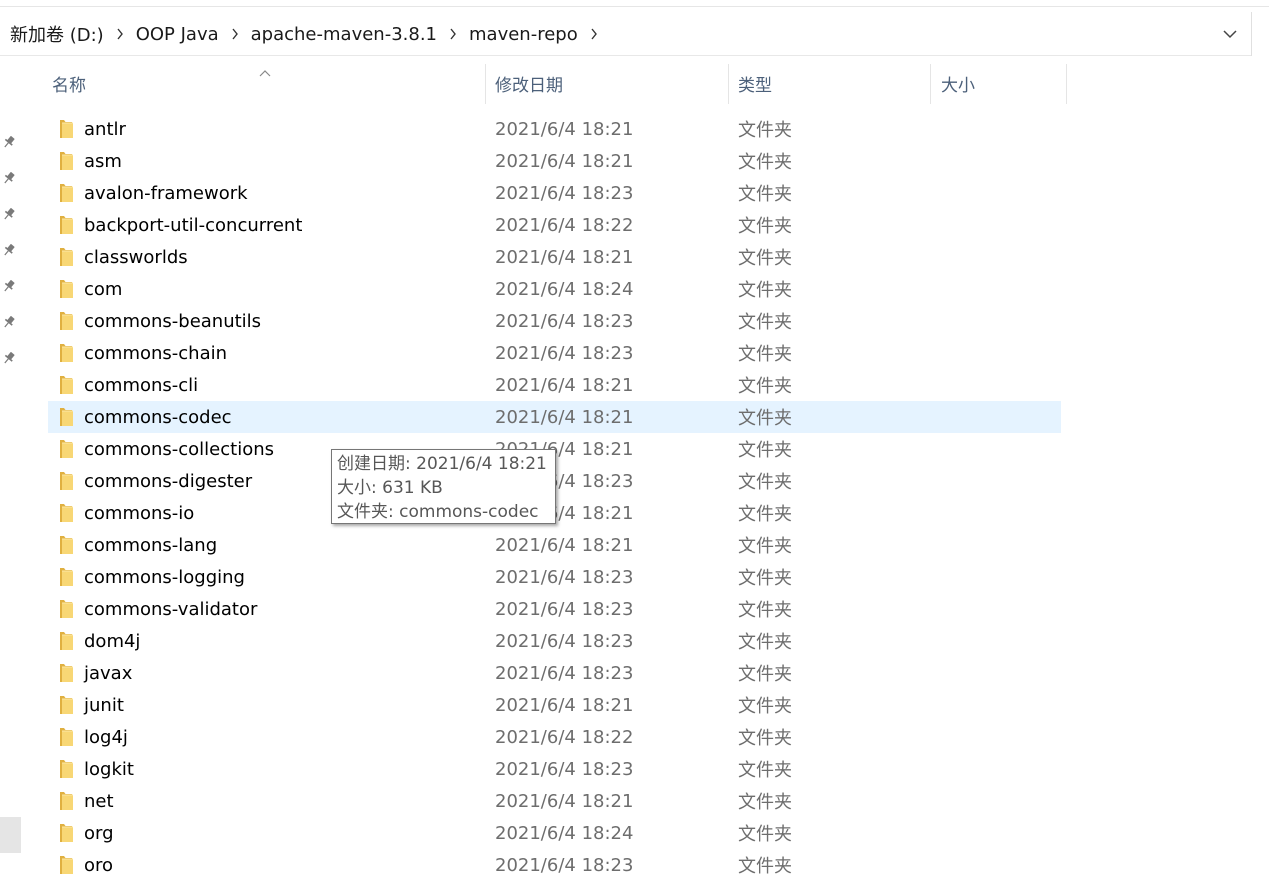 Image resolution: width=1269 pixels, height=881 pixels. What do you see at coordinates (554, 545) in the screenshot?
I see `file-row: commons-lang 2021/6/4 18:21 文件夹` at bounding box center [554, 545].